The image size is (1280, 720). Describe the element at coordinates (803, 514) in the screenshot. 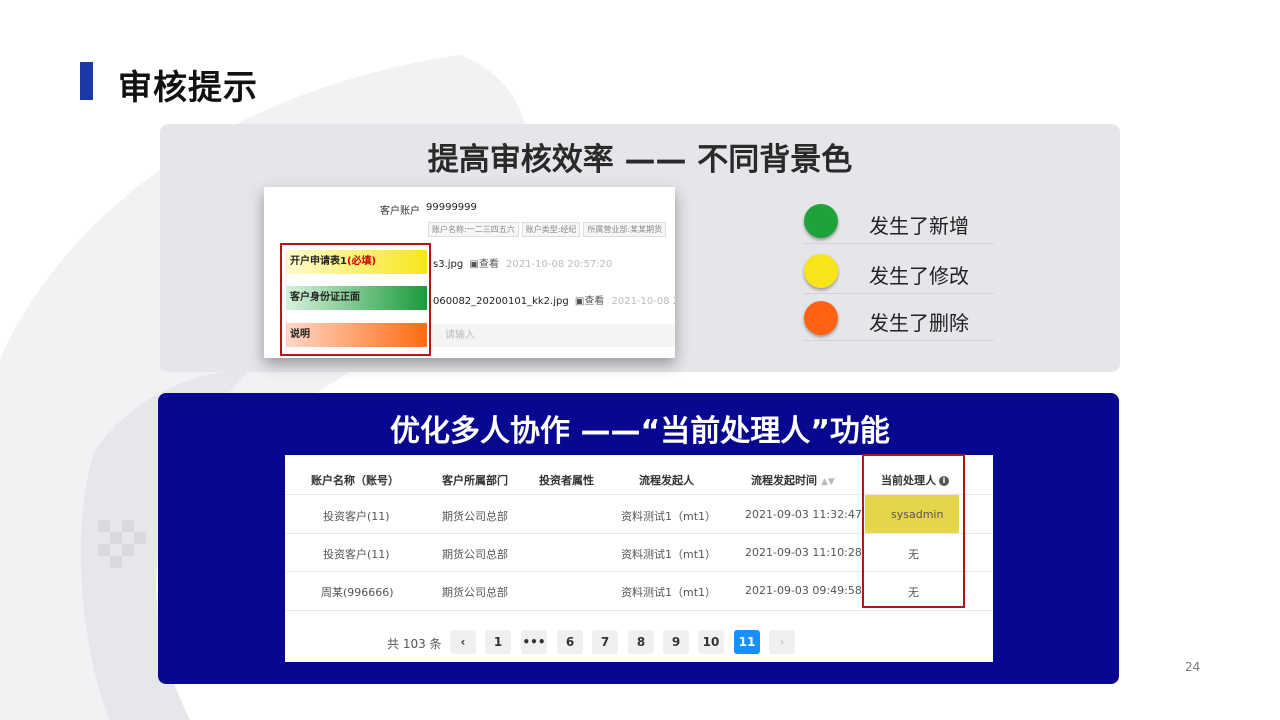

I see `table-cell: 2021-09-03 11:32:47` at that location.